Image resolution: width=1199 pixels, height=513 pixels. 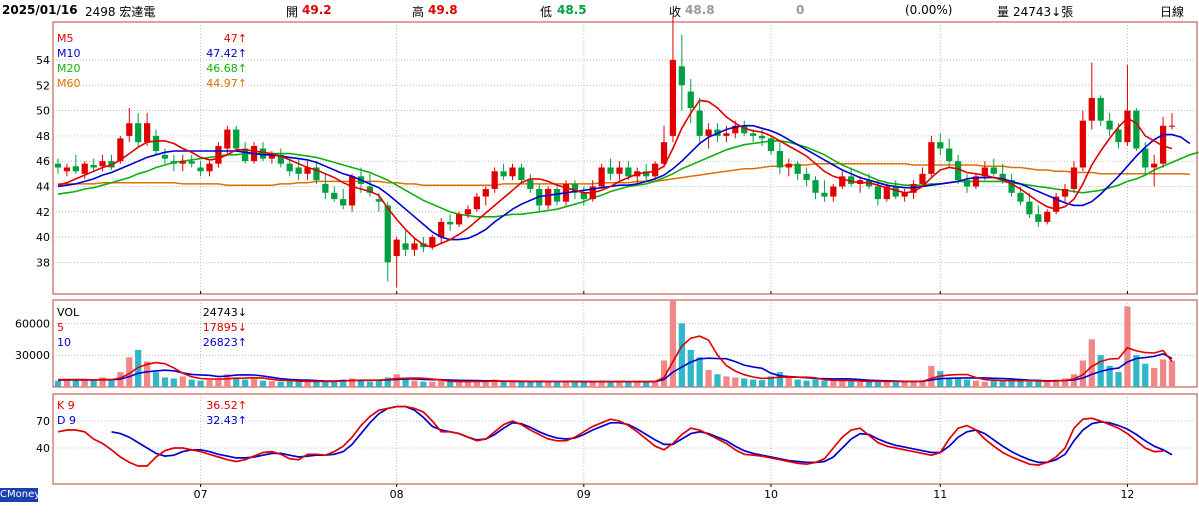 I want to click on price-tick-label: 48, so click(x=43, y=136).